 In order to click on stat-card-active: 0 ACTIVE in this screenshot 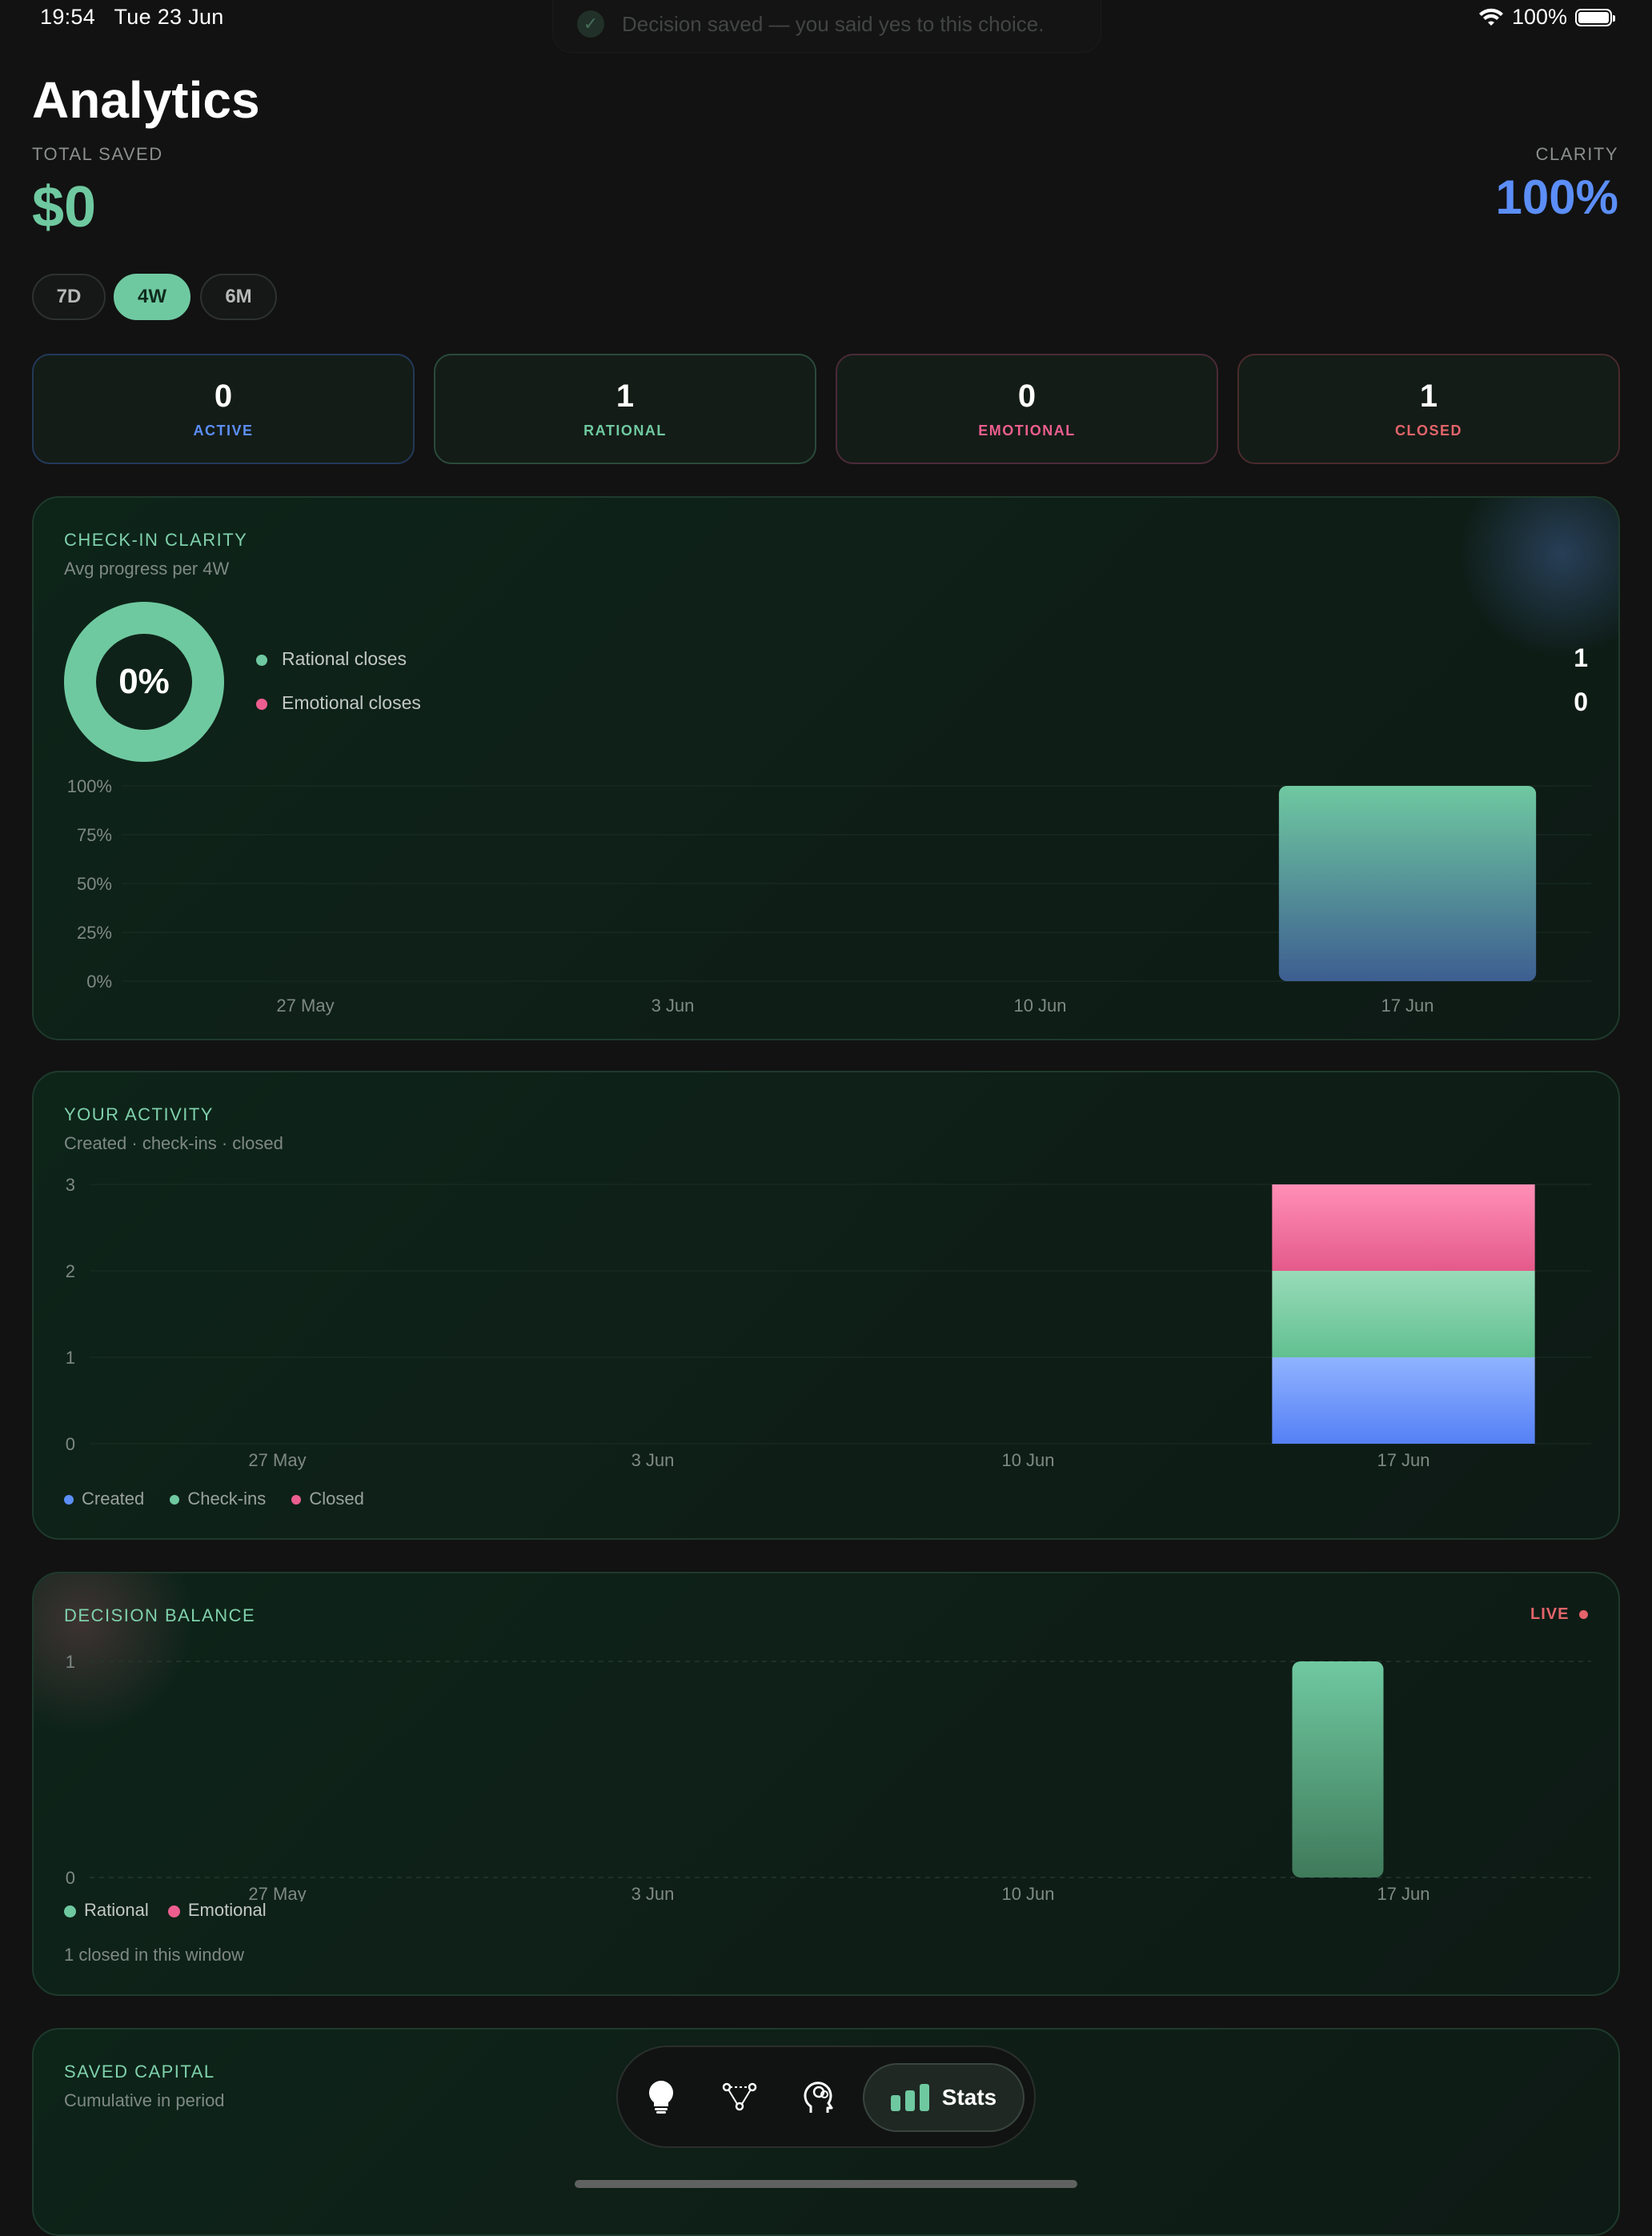, I will do `click(223, 409)`.